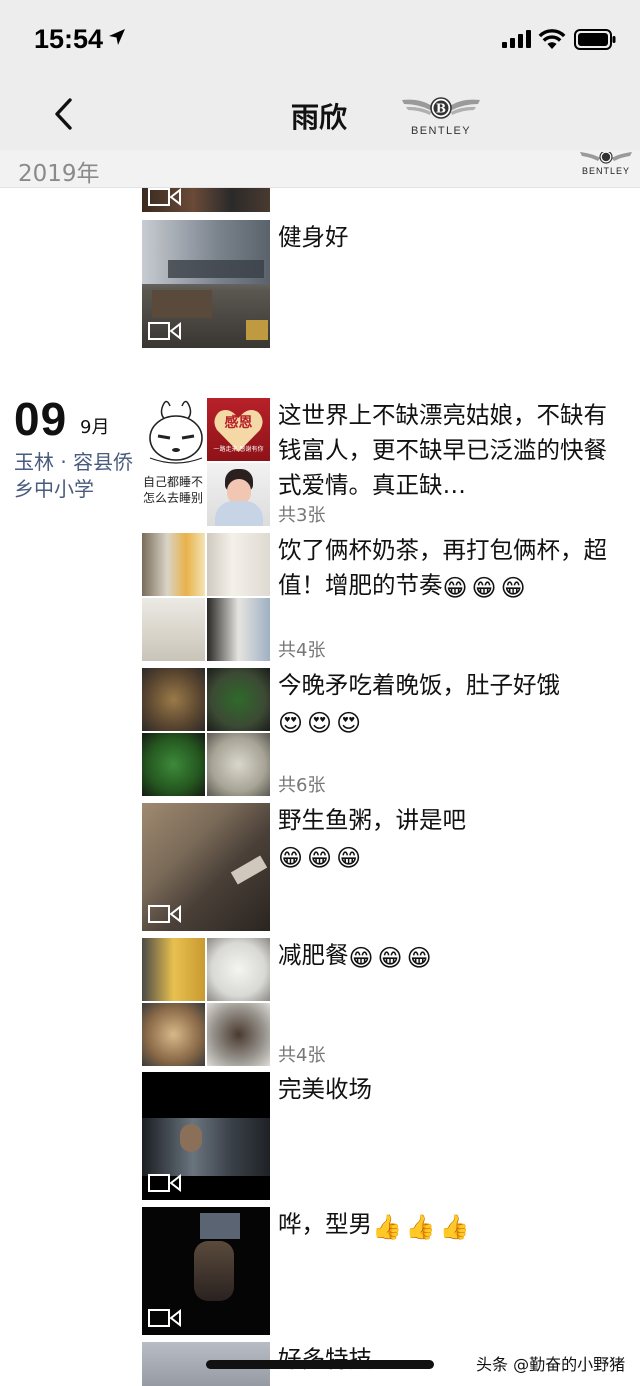 The height and width of the screenshot is (1386, 640). What do you see at coordinates (238, 449) in the screenshot?
I see `card-subtitle: 一路走来 感谢有你` at bounding box center [238, 449].